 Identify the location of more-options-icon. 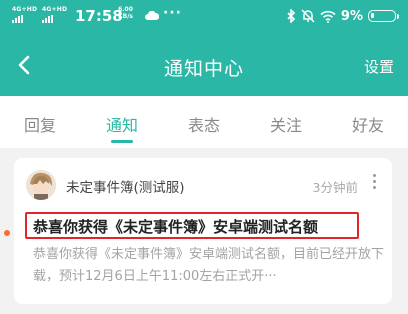
(375, 184).